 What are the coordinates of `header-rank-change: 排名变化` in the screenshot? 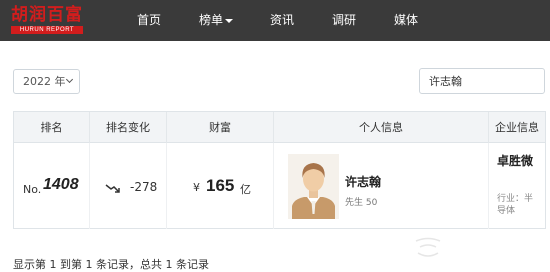 It's located at (128, 127).